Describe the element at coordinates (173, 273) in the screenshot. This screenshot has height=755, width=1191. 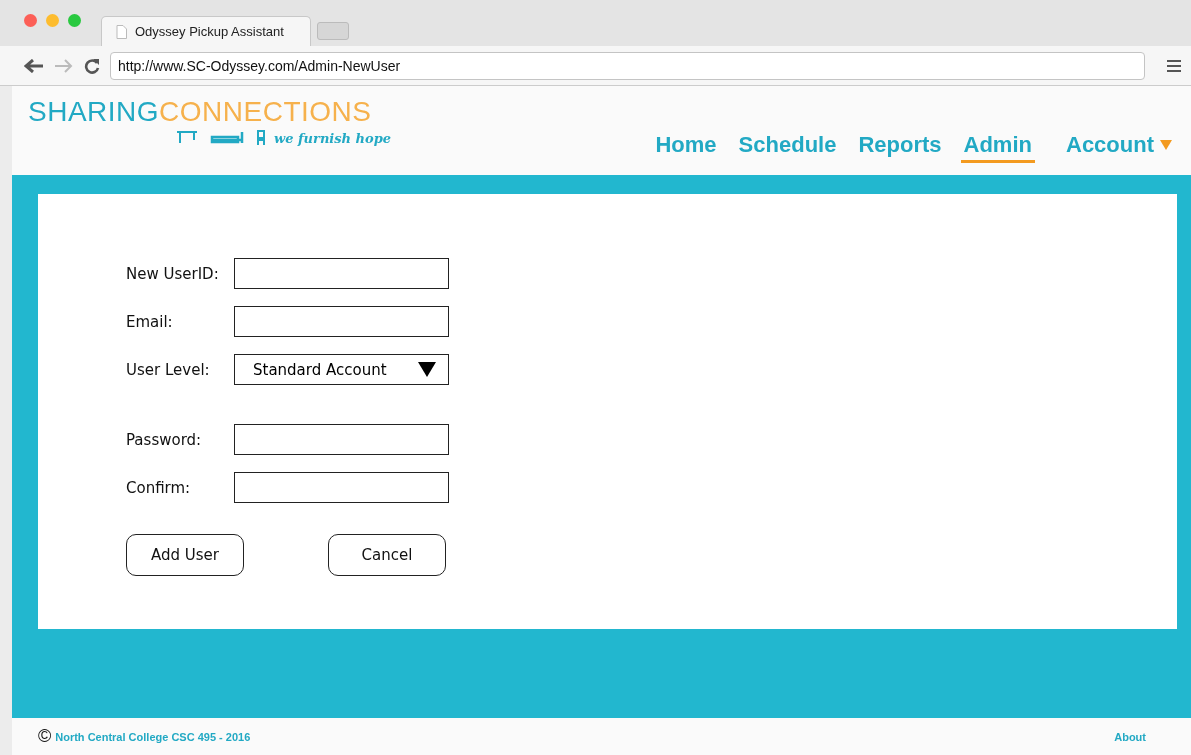
I see `field-label: New UserID:` at that location.